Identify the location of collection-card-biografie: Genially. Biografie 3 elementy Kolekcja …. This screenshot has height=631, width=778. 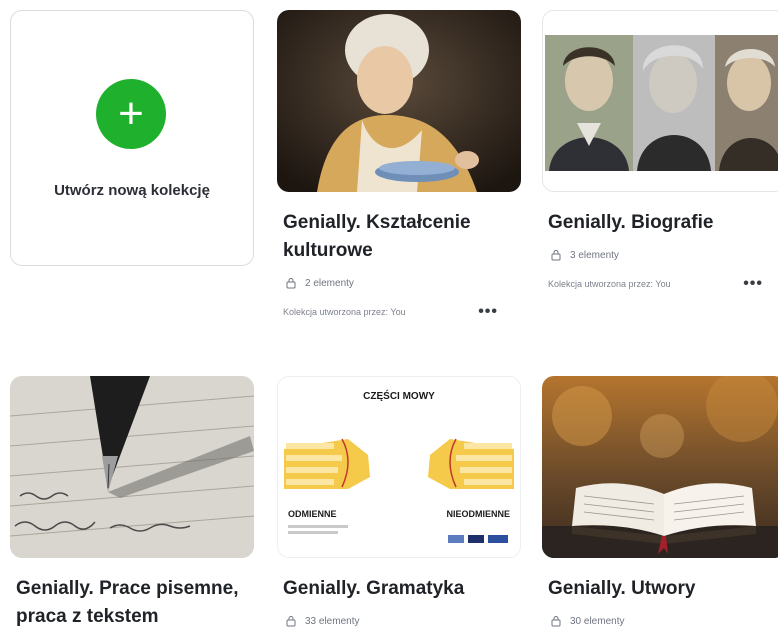
(660, 151).